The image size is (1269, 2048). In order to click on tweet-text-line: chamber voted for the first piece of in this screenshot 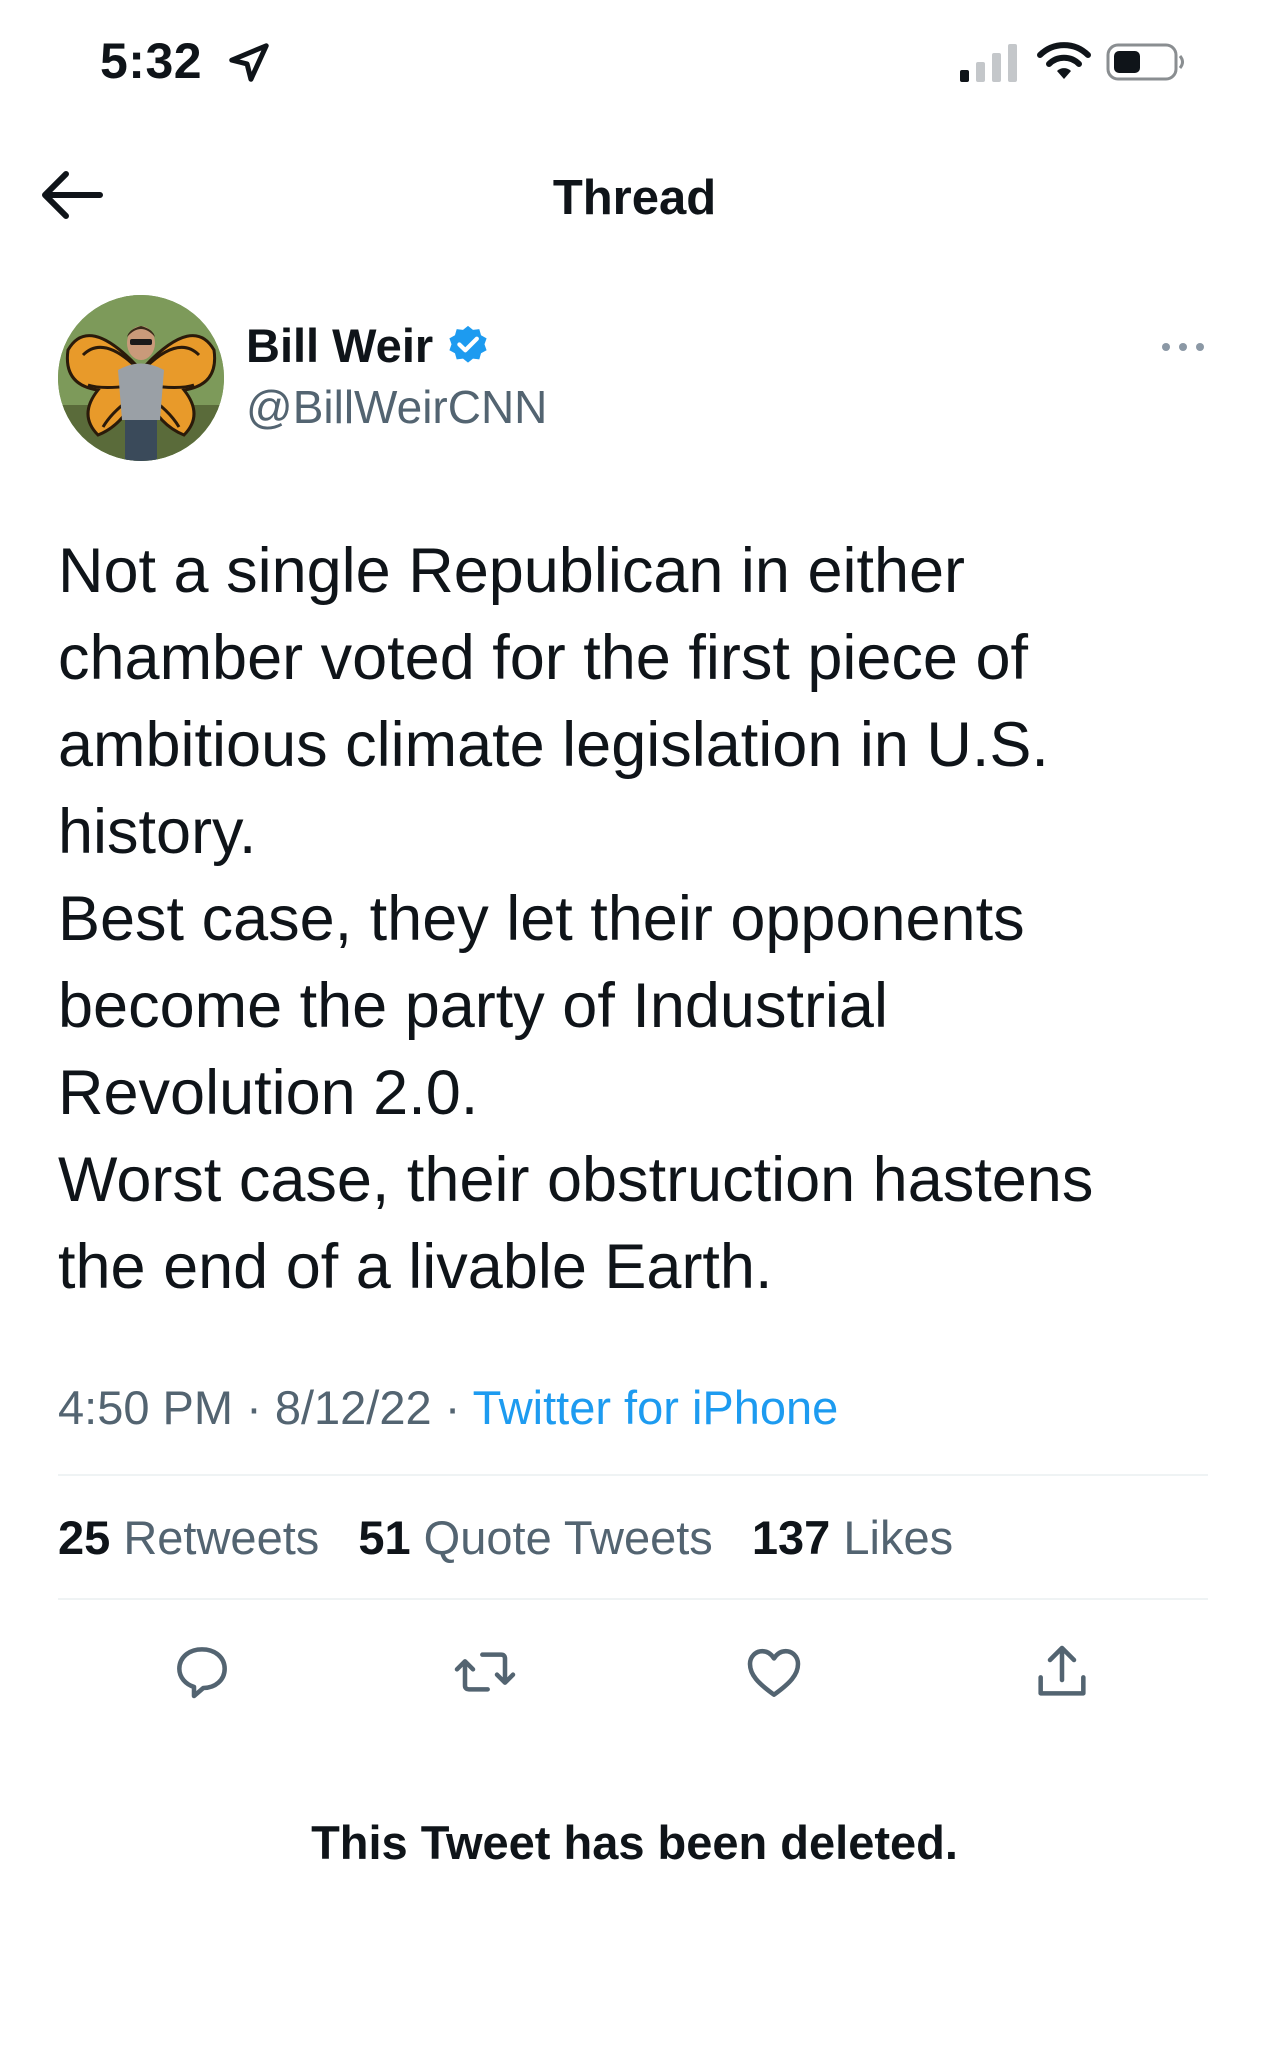, I will do `click(543, 658)`.